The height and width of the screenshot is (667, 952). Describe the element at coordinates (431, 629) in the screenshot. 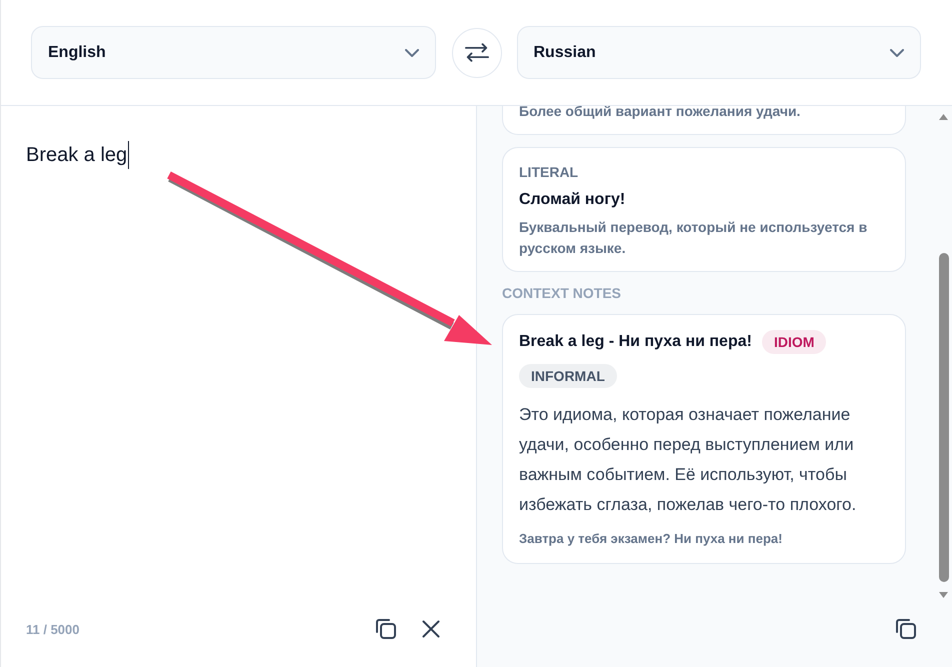

I see `close-icon` at that location.